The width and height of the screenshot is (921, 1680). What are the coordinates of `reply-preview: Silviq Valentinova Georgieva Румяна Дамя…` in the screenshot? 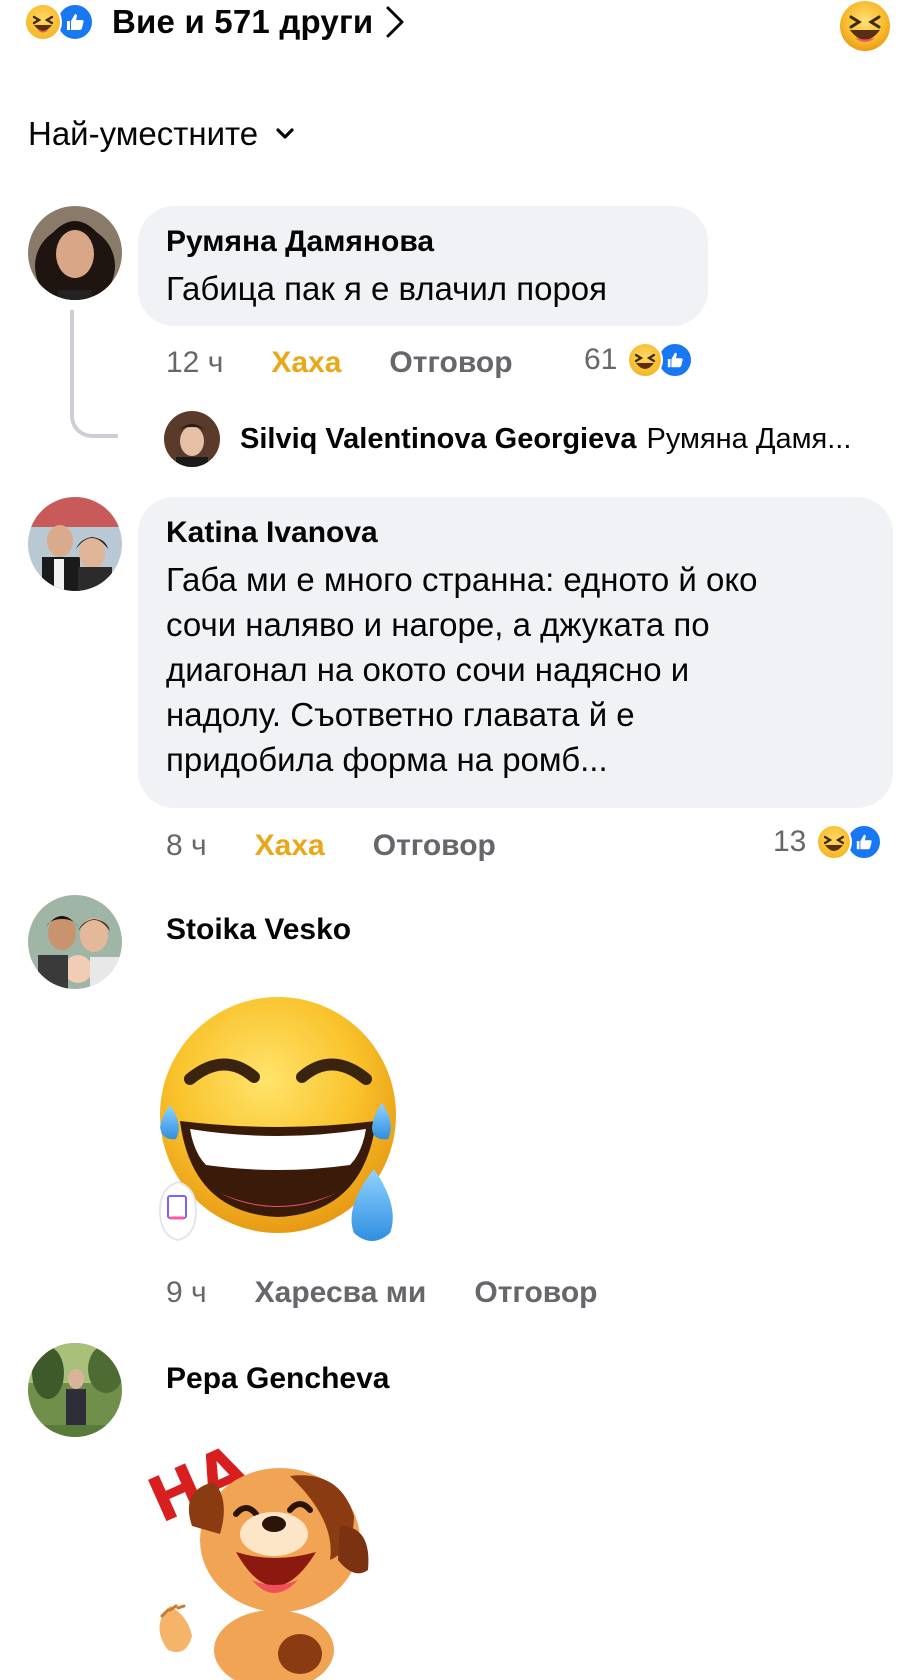 It's located at (534, 439).